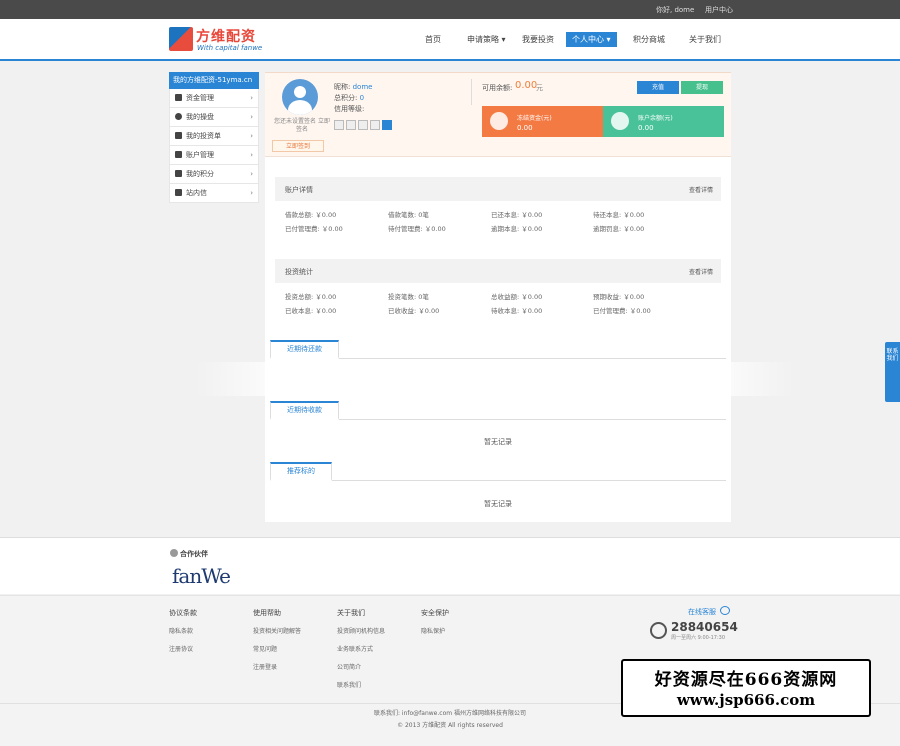 The width and height of the screenshot is (900, 746). Describe the element at coordinates (346, 98) in the screenshot. I see `score-label: 总积分:` at that location.